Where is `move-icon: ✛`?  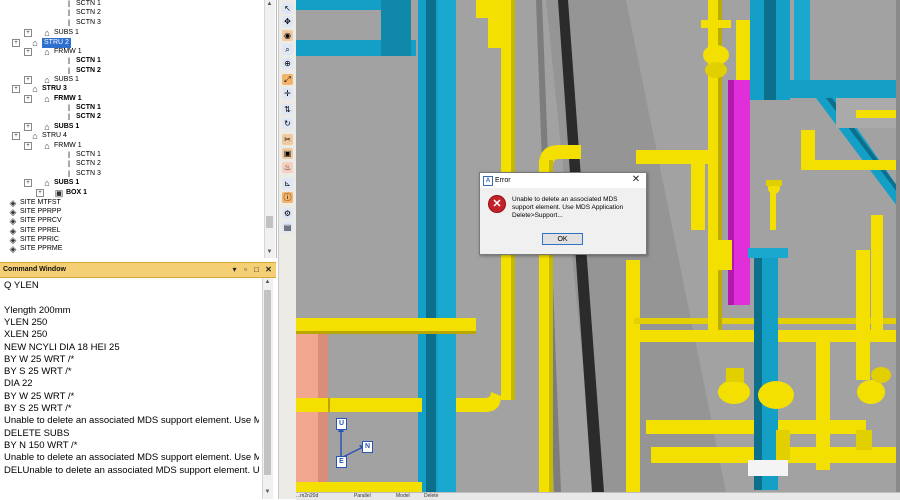 move-icon: ✛ is located at coordinates (287, 93).